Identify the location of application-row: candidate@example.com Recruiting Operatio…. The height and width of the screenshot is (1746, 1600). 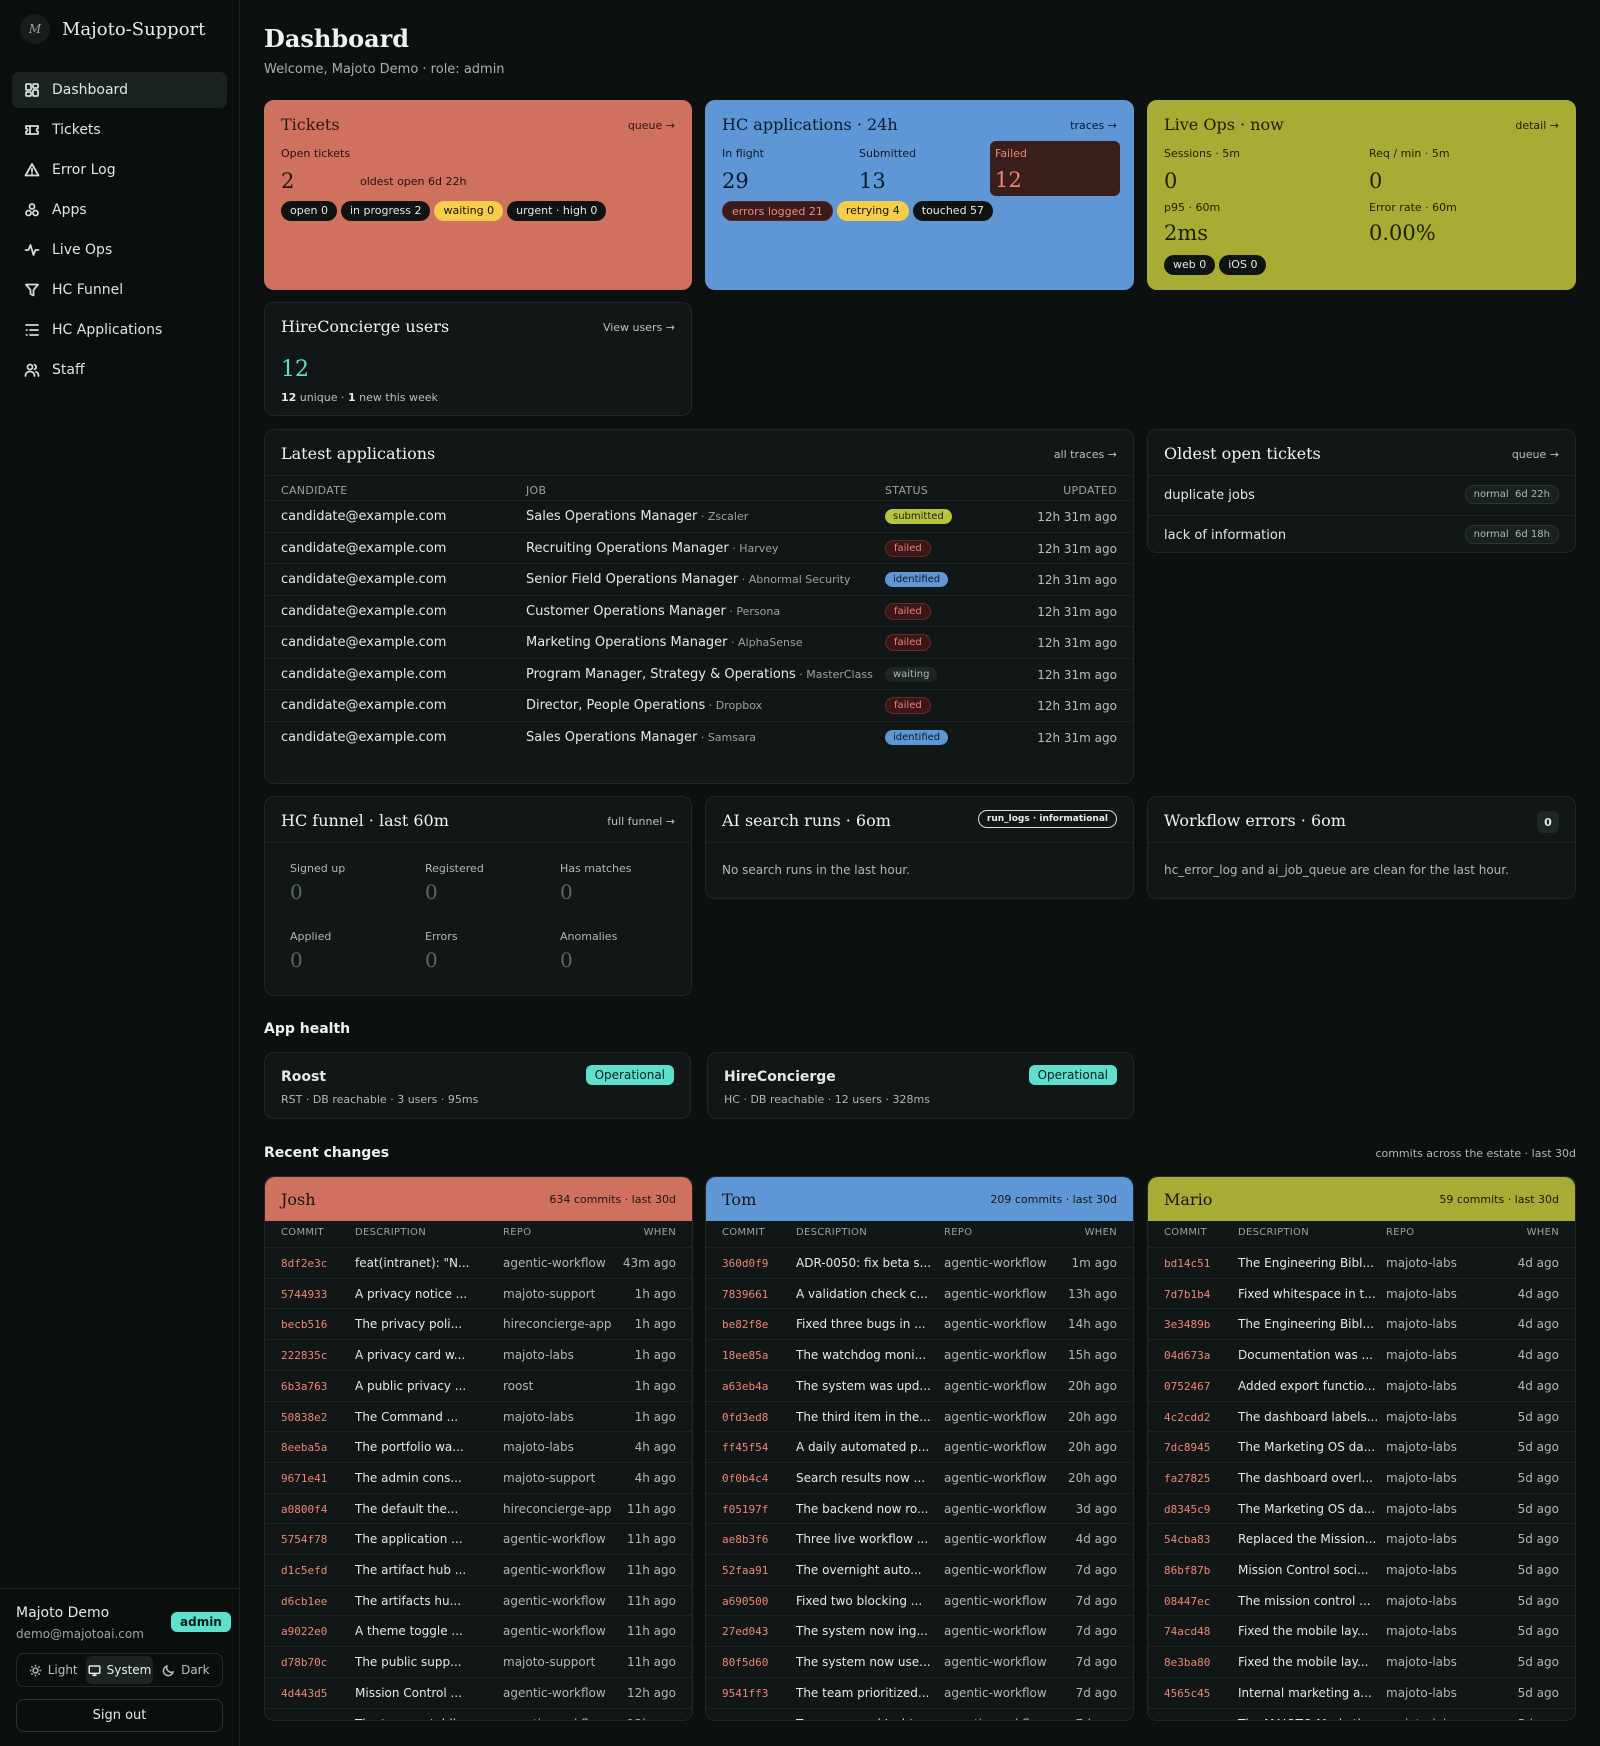
(699, 547).